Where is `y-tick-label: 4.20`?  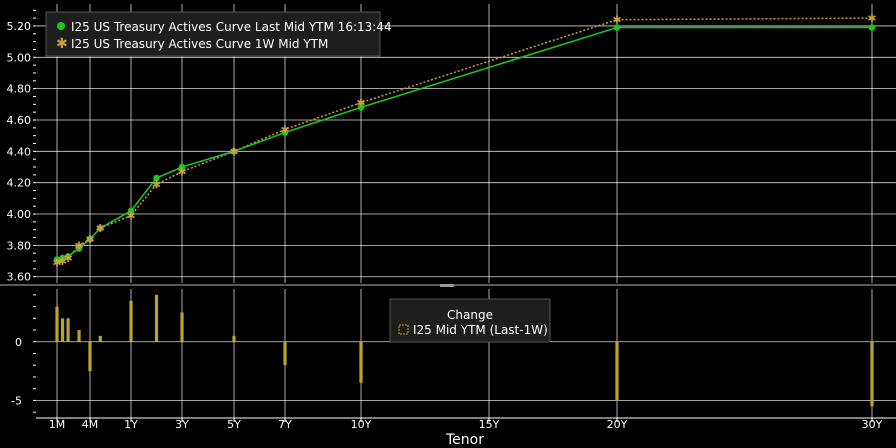
y-tick-label: 4.20 is located at coordinates (19, 183).